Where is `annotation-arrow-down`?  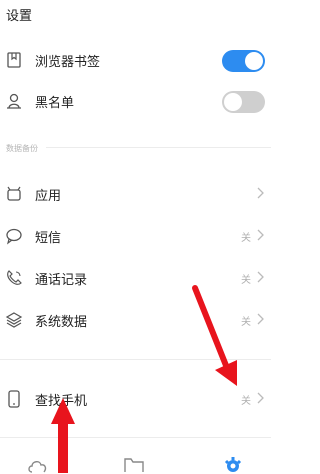 annotation-arrow-down is located at coordinates (214, 335).